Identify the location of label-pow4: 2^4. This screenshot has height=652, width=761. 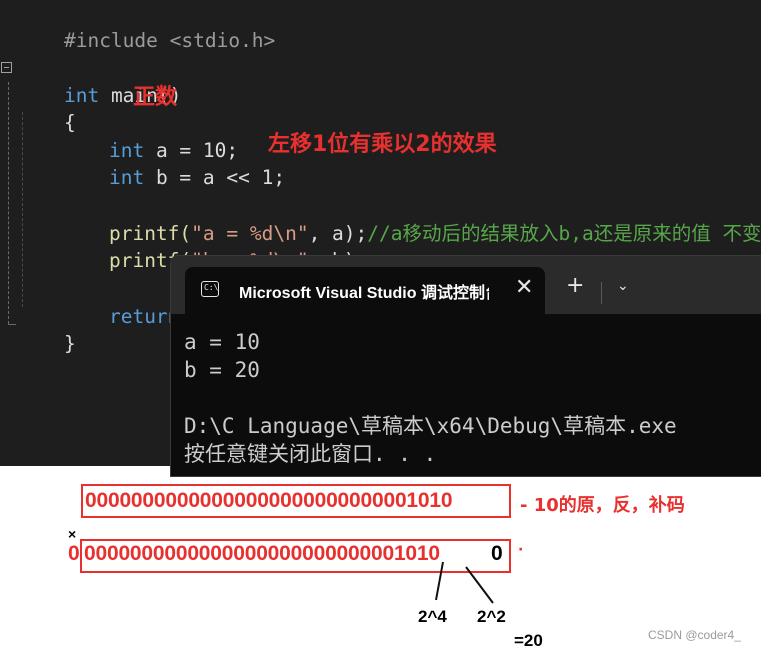
(432, 616).